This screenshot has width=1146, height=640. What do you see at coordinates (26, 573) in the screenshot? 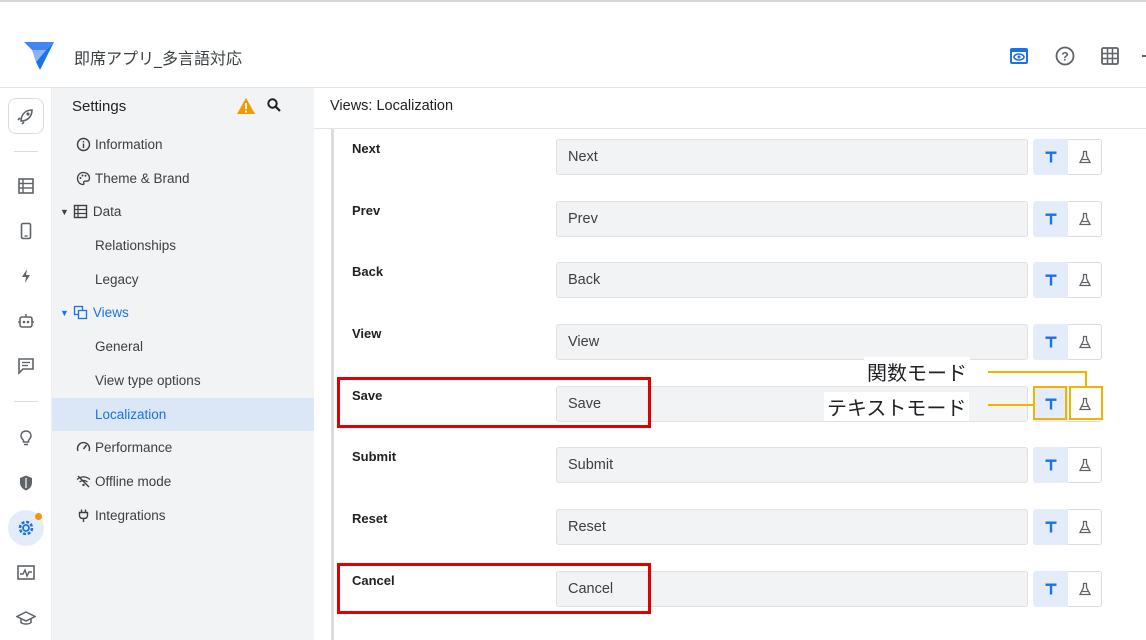
I see `monitor-icon` at bounding box center [26, 573].